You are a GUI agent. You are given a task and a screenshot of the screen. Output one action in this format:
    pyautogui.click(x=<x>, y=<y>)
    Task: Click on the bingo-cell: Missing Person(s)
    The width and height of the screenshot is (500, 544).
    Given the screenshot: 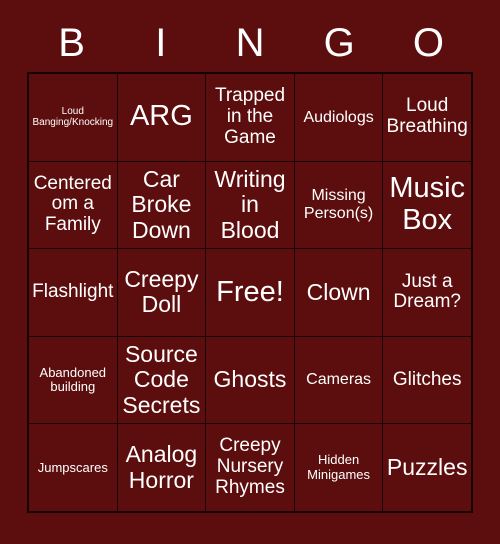 What is the action you would take?
    pyautogui.click(x=338, y=205)
    